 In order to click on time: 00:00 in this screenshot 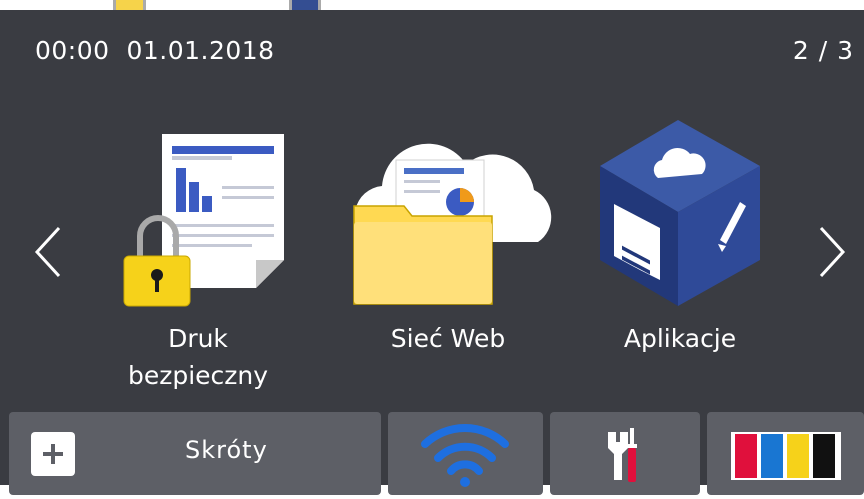, I will do `click(72, 50)`.